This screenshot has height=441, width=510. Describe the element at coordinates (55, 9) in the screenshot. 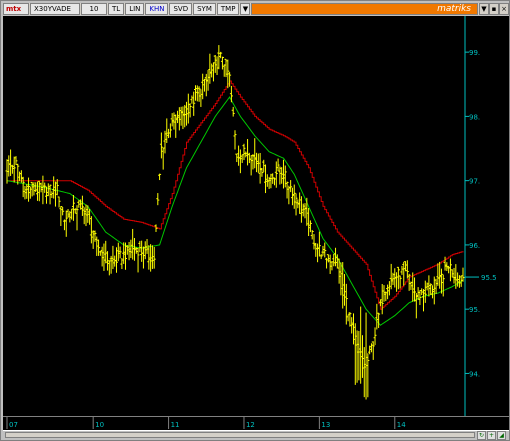

I see `symbol-field: X30YVADE` at that location.